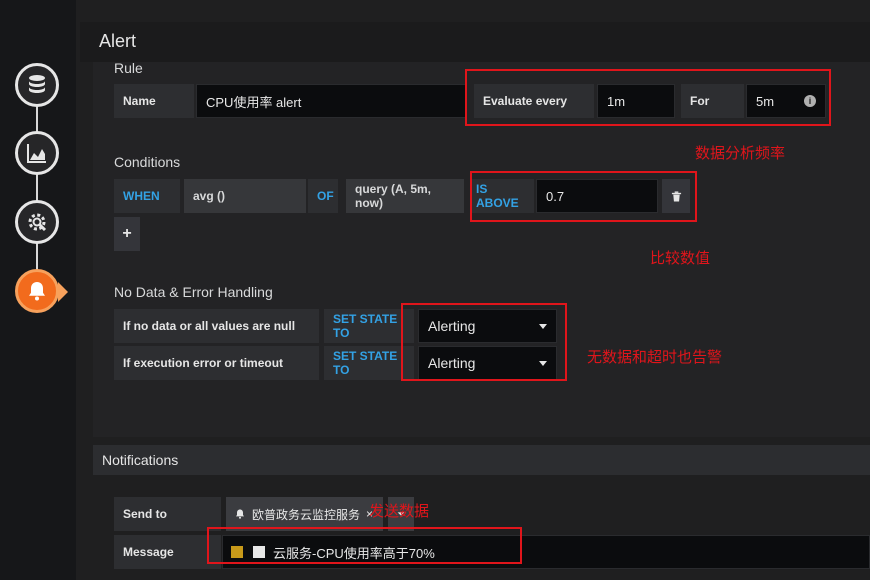  What do you see at coordinates (740, 153) in the screenshot?
I see `annotation-frequency: 数据分析频率` at bounding box center [740, 153].